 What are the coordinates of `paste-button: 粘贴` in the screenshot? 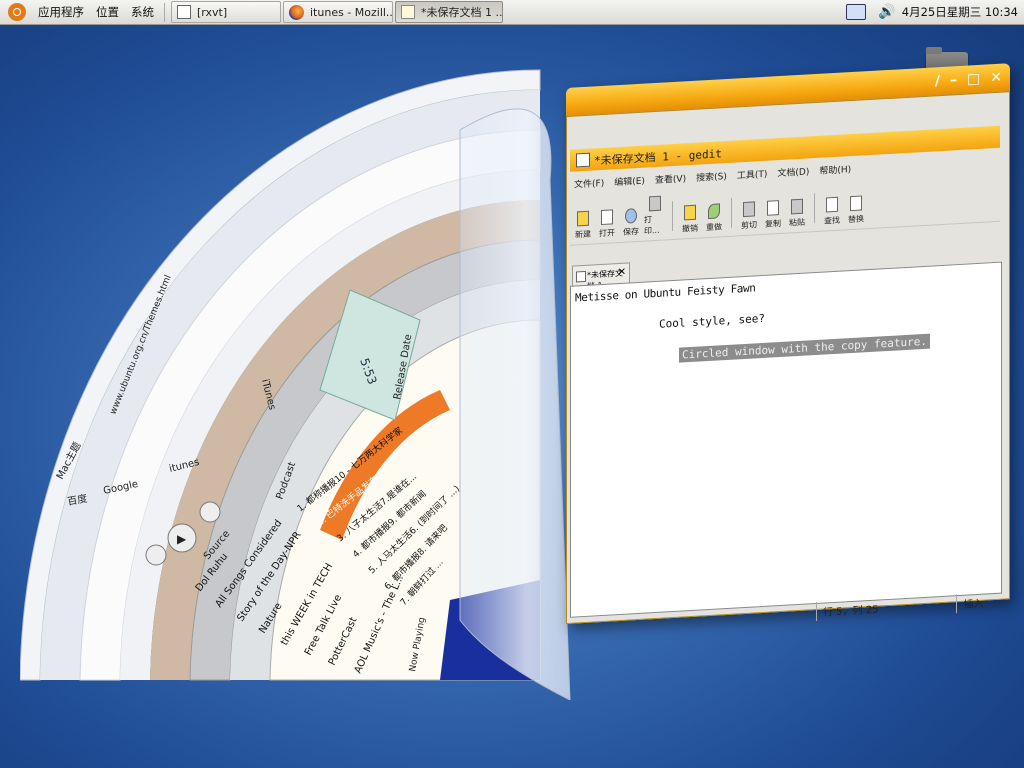 It's located at (797, 213).